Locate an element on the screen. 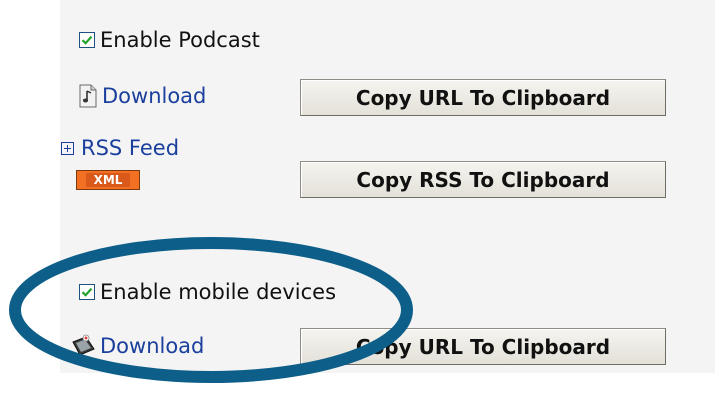  rss-feed-row: RSS Feed is located at coordinates (120, 148).